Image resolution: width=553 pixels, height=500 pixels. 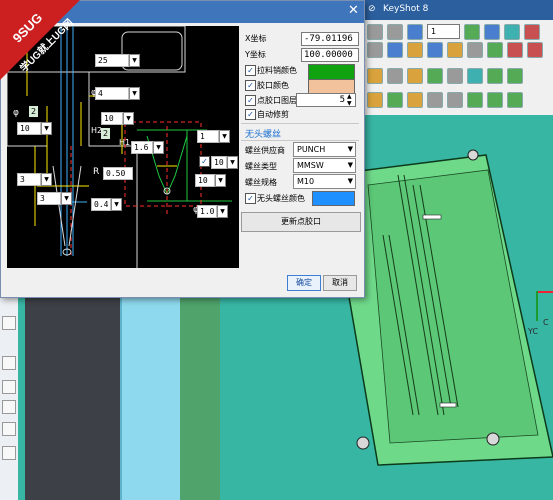 I want to click on dim-3a-input: 3, so click(x=29, y=179).